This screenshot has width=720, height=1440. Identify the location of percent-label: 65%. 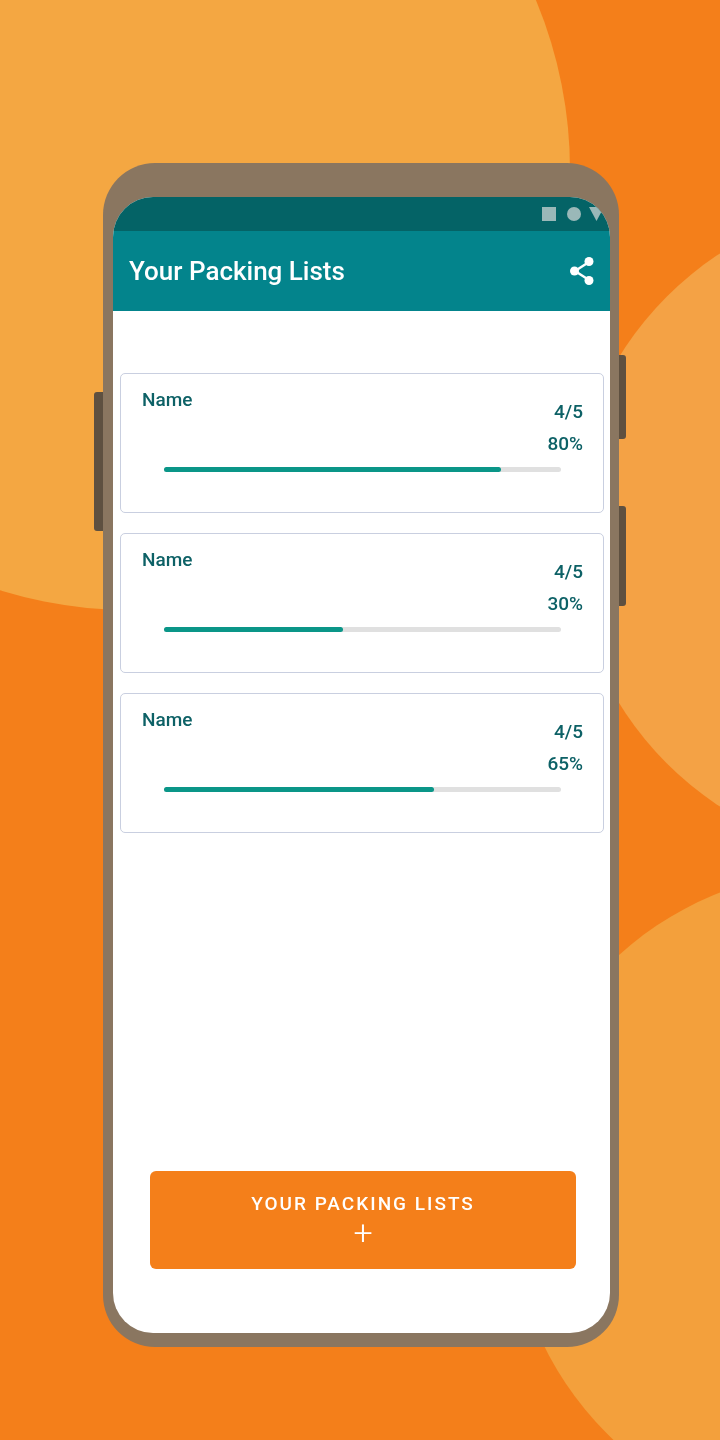
(565, 764).